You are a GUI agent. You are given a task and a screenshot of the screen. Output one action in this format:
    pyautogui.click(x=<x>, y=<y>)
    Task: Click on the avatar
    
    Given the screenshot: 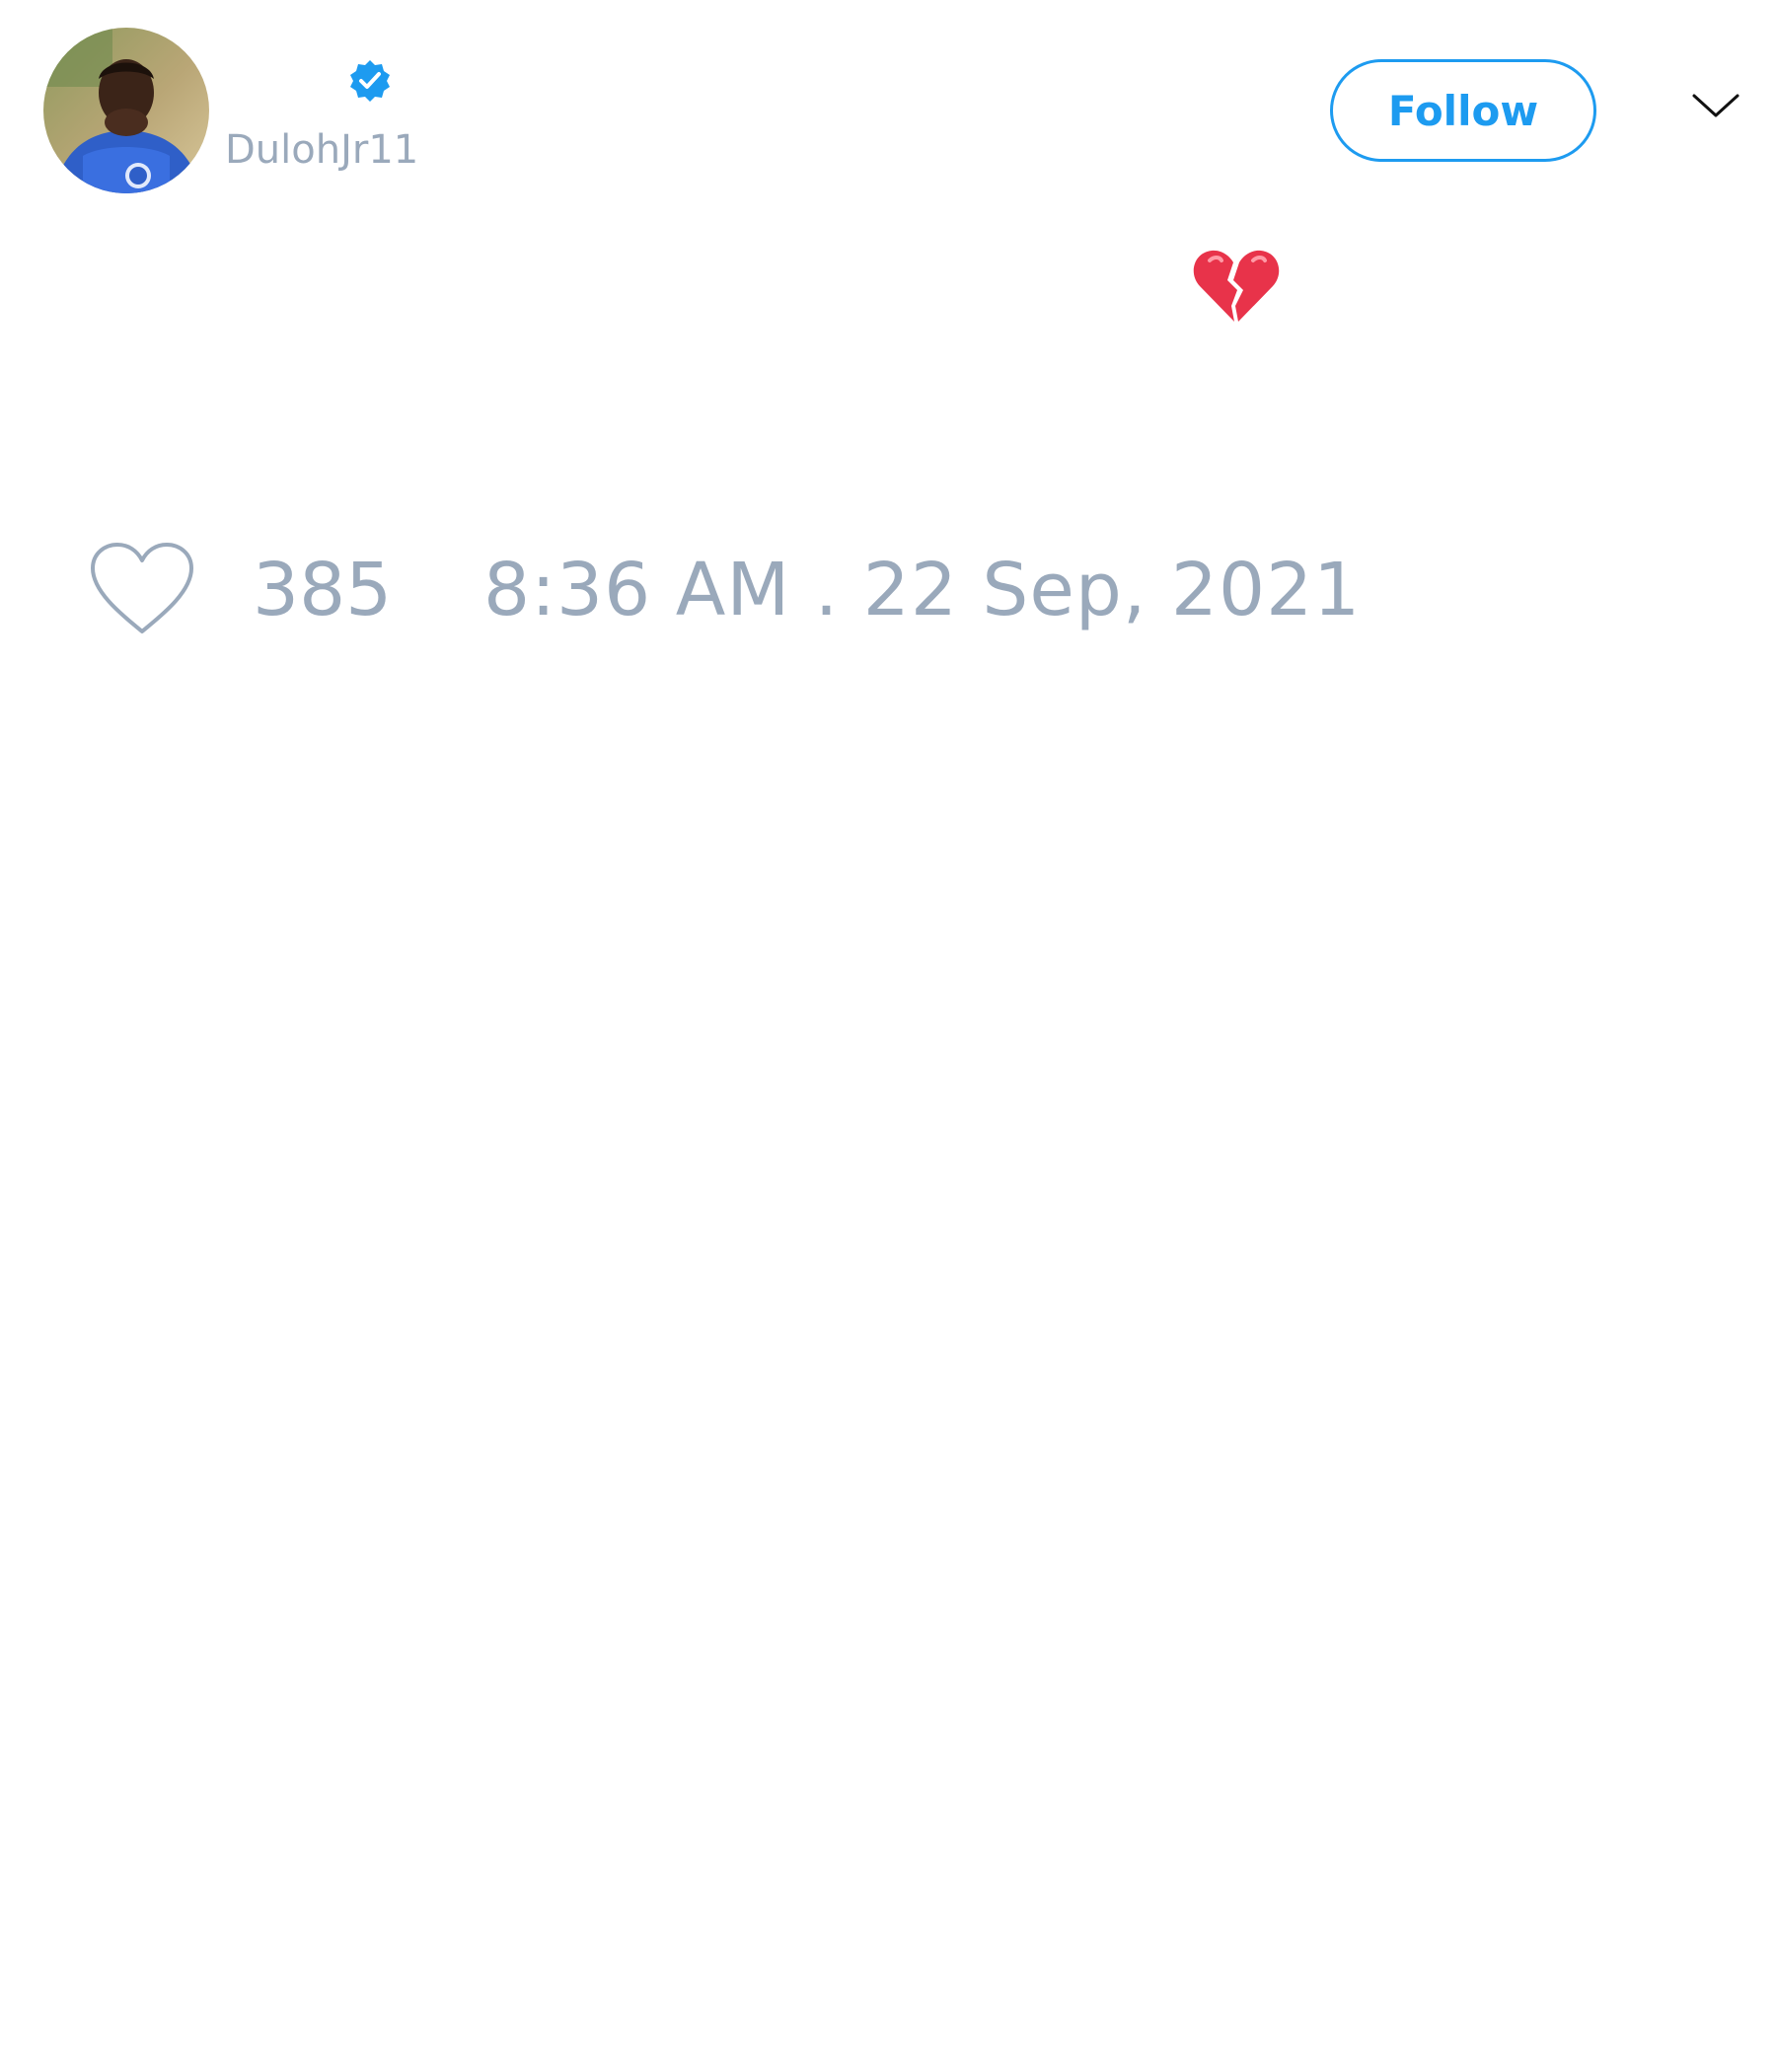 What is the action you would take?
    pyautogui.click(x=126, y=111)
    